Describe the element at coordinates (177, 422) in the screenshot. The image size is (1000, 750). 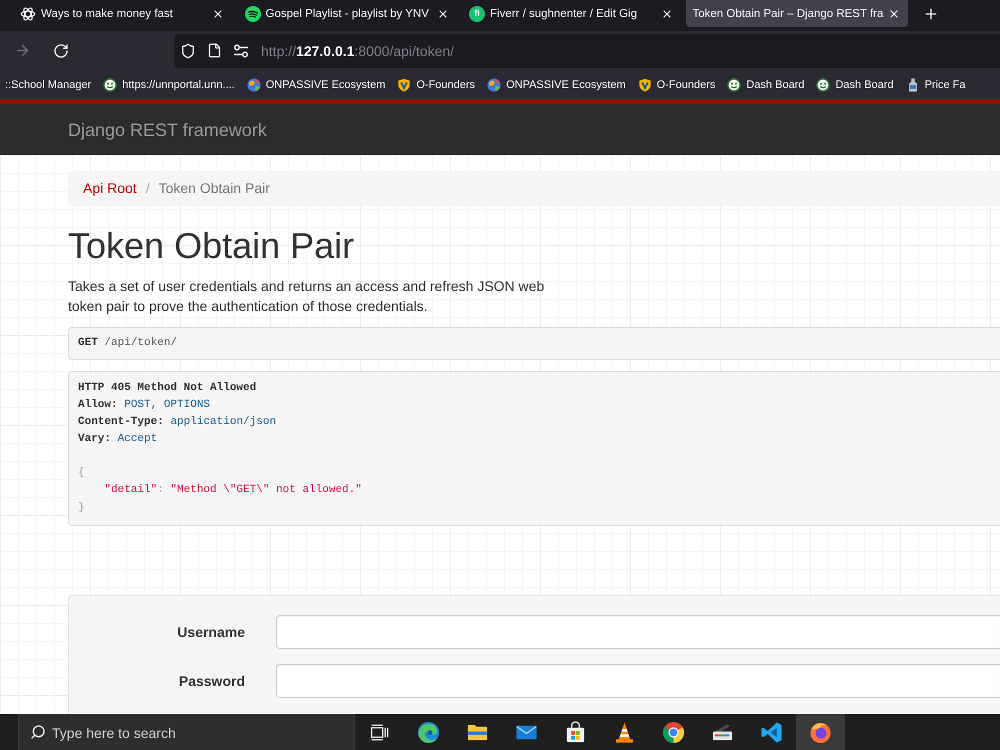
I see `response-header: Content-Type: application/json` at that location.